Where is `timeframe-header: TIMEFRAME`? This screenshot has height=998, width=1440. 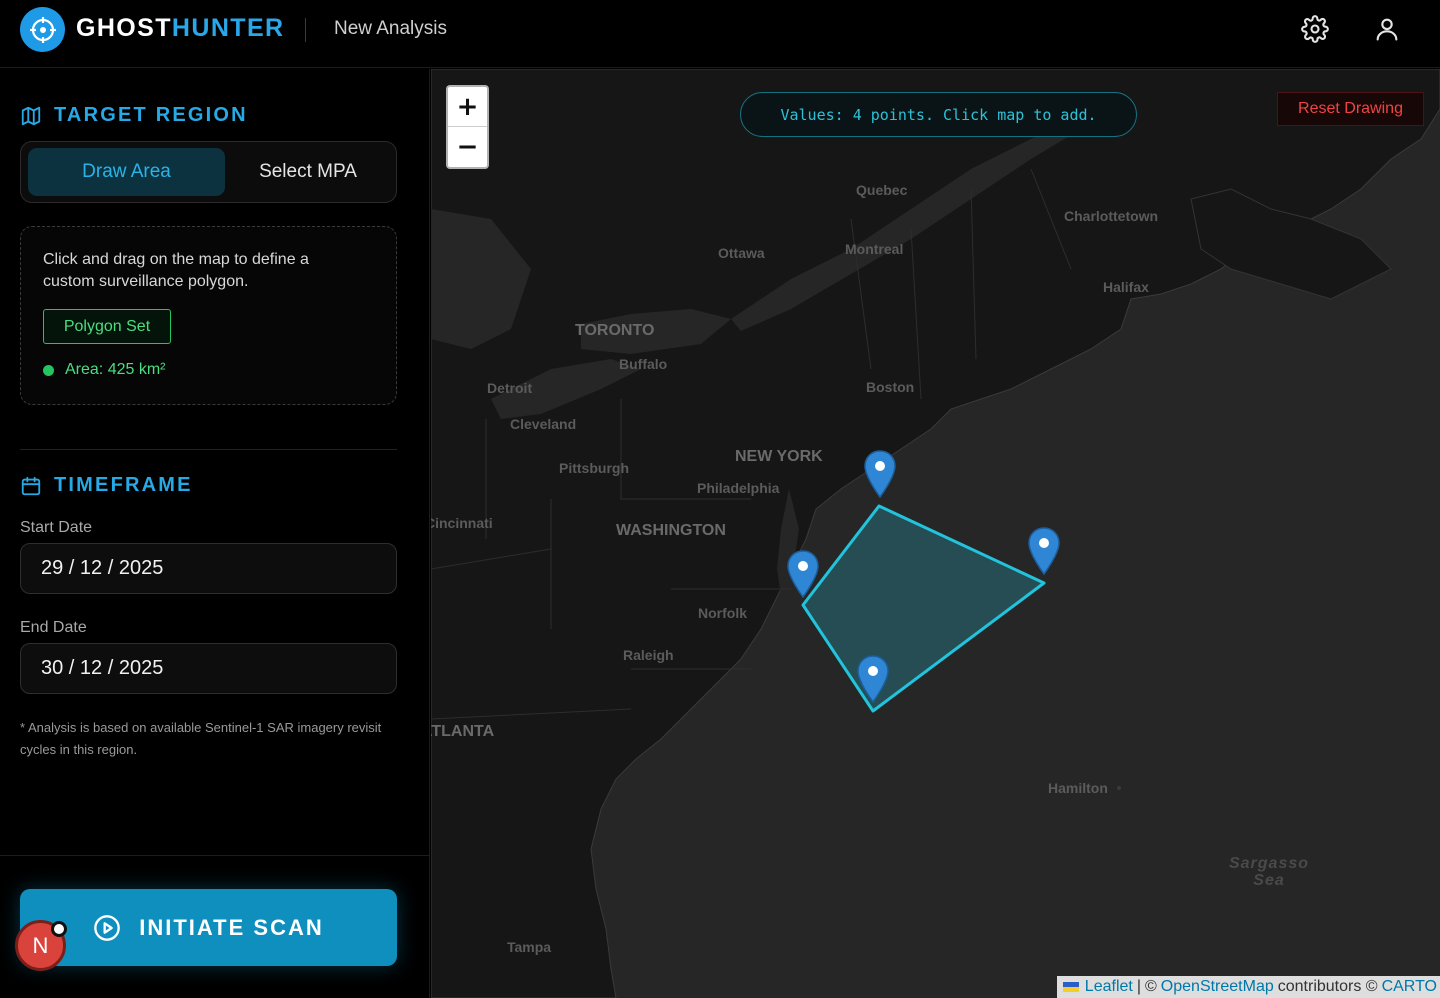 timeframe-header: TIMEFRAME is located at coordinates (106, 485).